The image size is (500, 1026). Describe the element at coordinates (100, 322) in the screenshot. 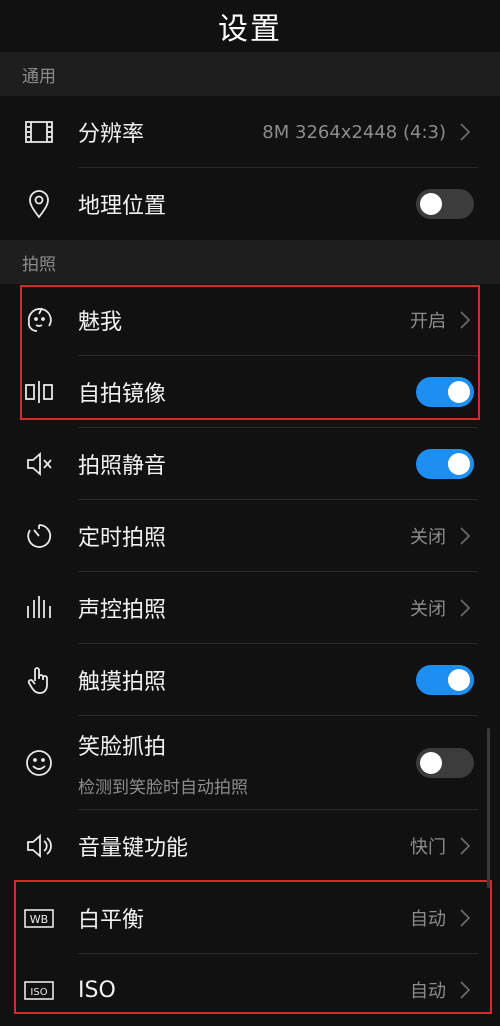

I see `setting-label: 魅我` at that location.